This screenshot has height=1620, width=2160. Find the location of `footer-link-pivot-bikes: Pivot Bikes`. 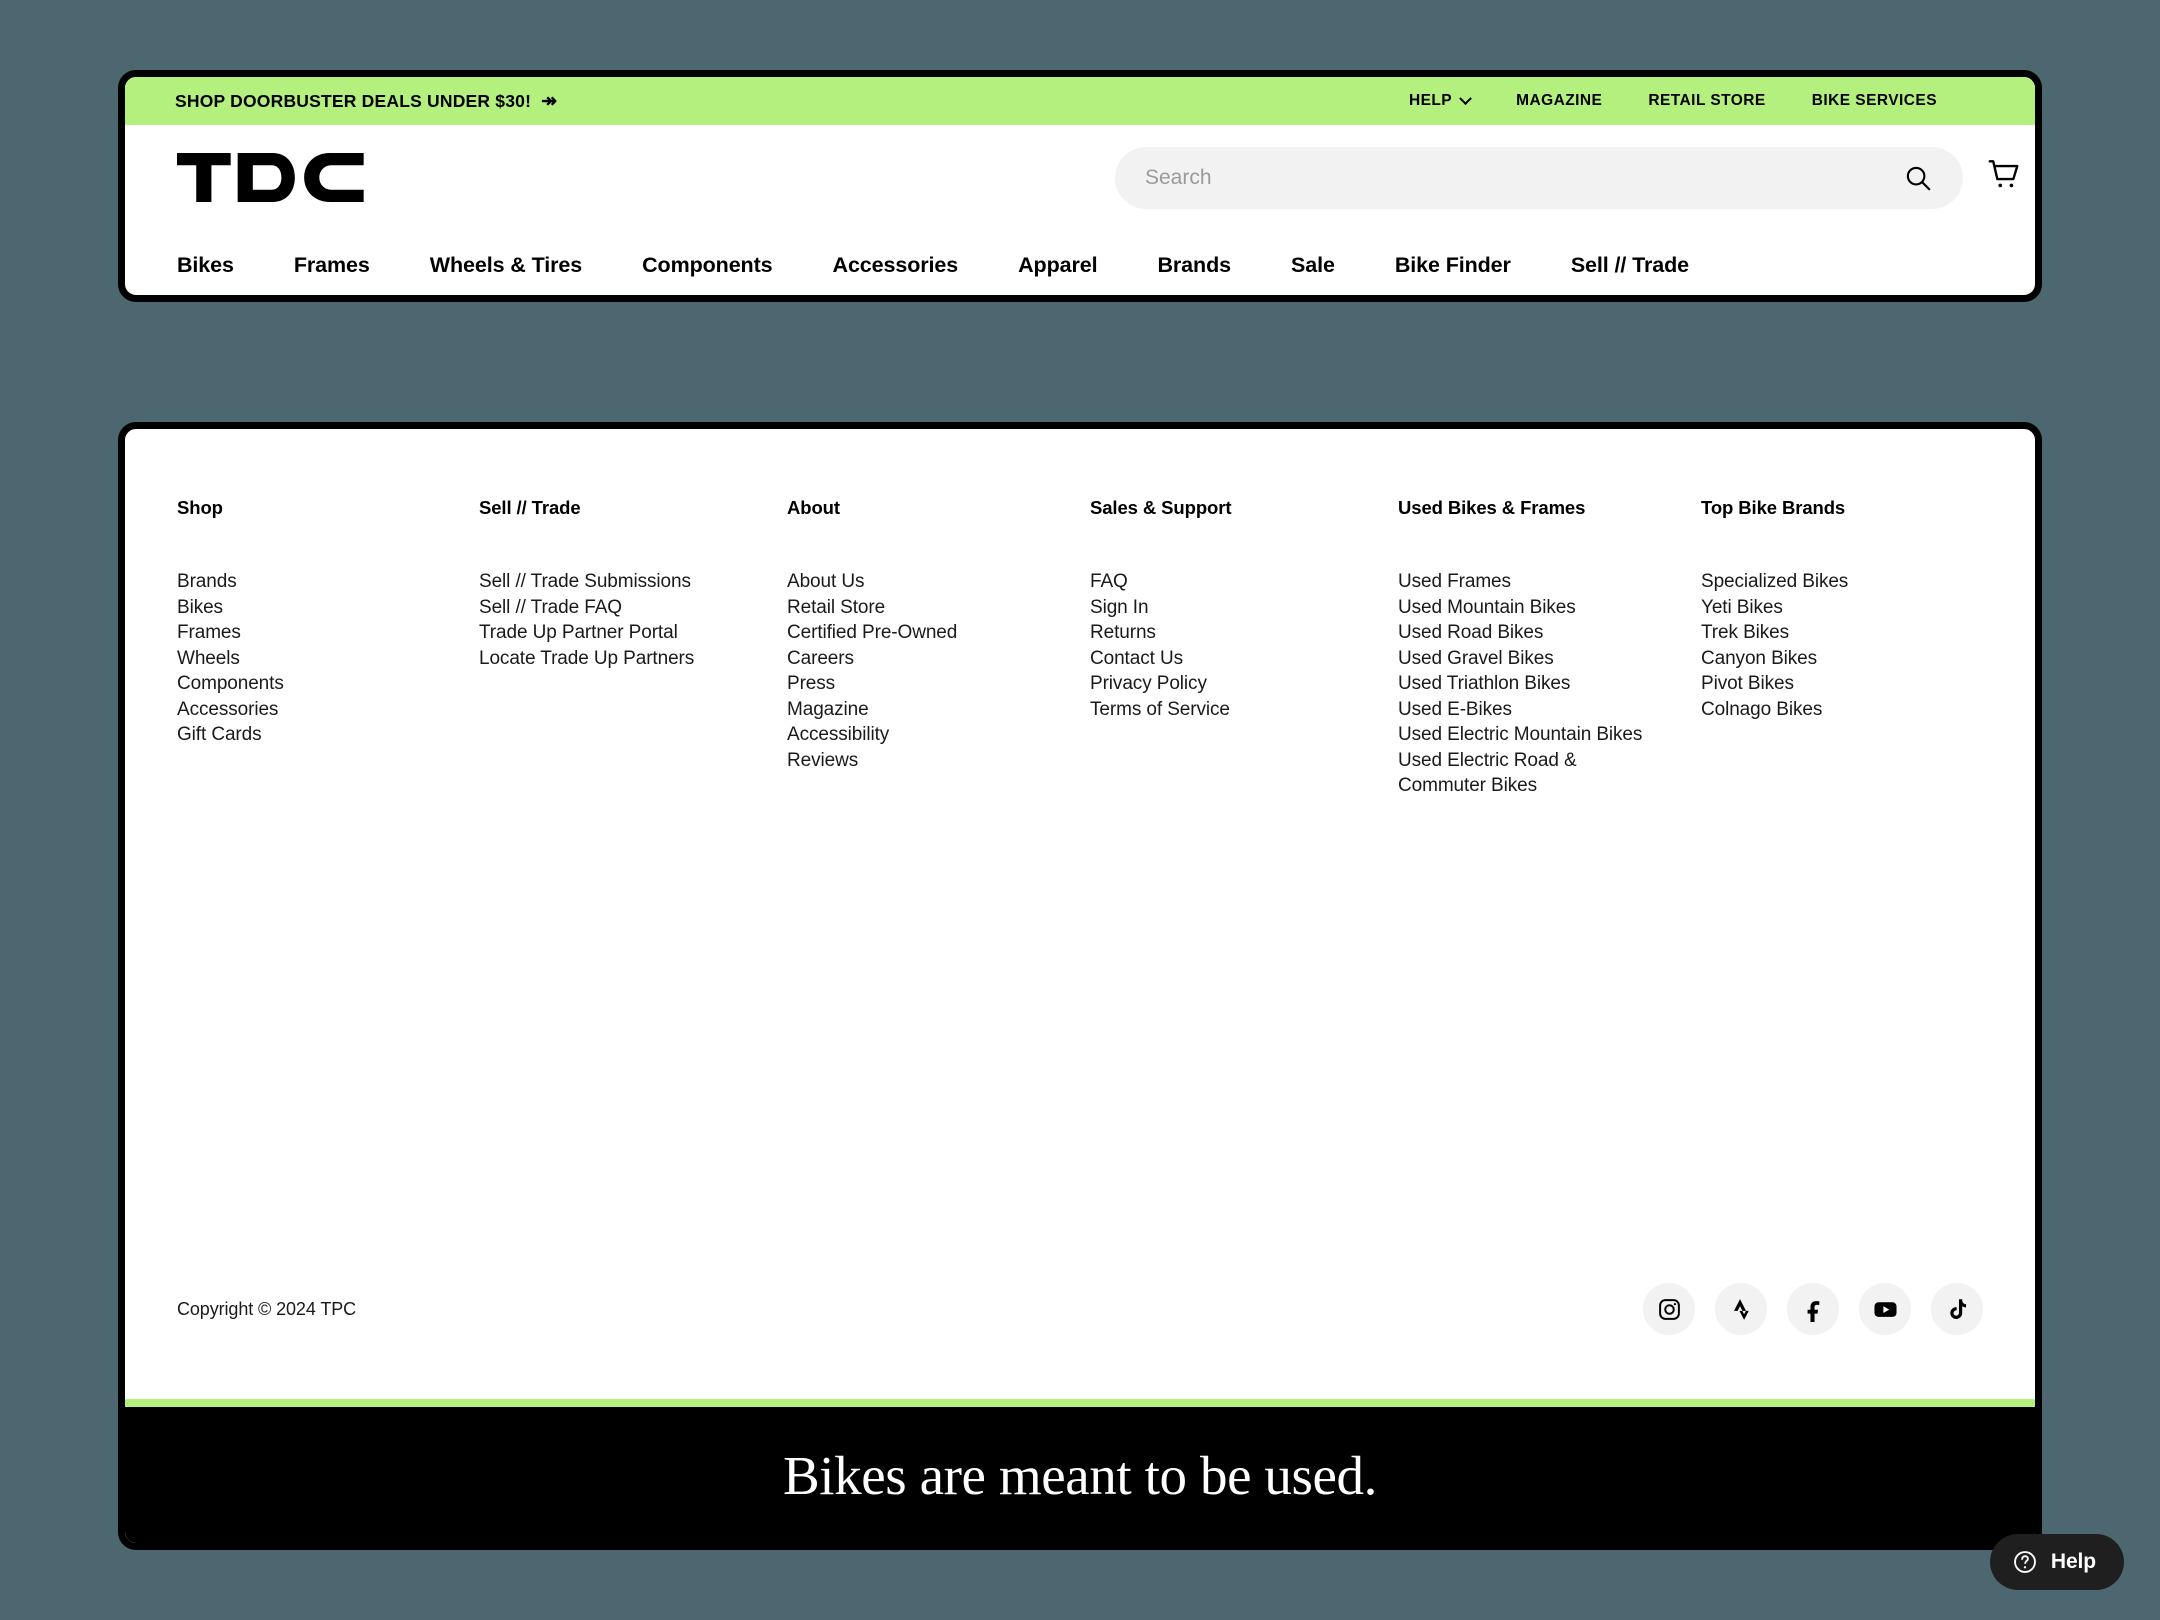

footer-link-pivot-bikes: Pivot Bikes is located at coordinates (1841, 684).